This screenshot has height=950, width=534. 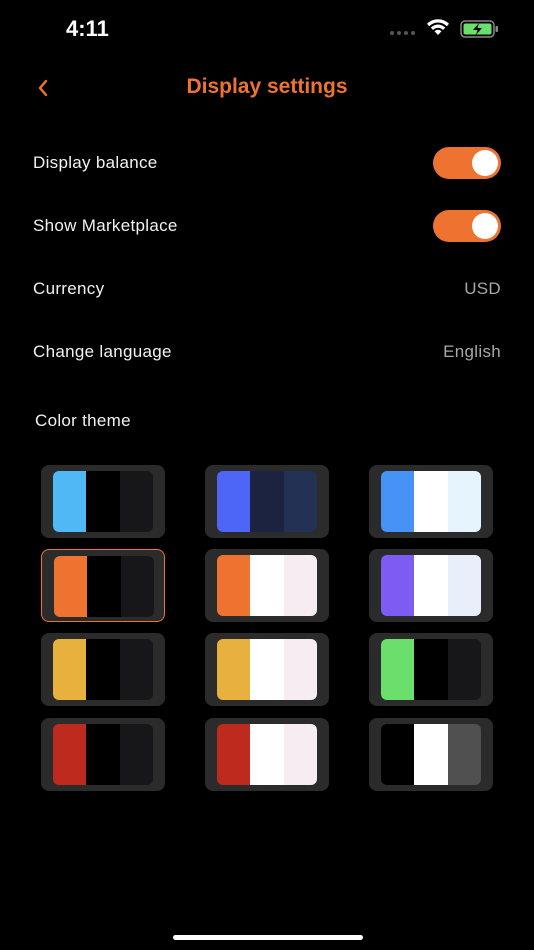 What do you see at coordinates (402, 33) in the screenshot?
I see `cellular-signal-icon` at bounding box center [402, 33].